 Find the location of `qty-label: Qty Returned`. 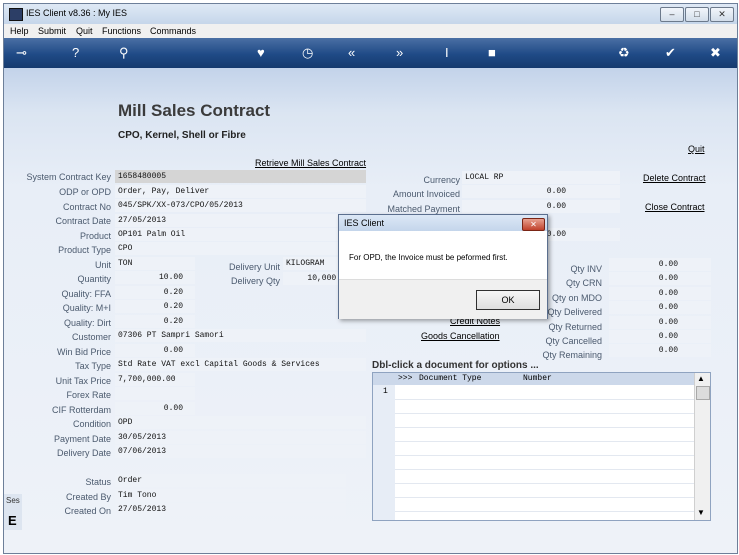

qty-label: Qty Returned is located at coordinates (575, 327).